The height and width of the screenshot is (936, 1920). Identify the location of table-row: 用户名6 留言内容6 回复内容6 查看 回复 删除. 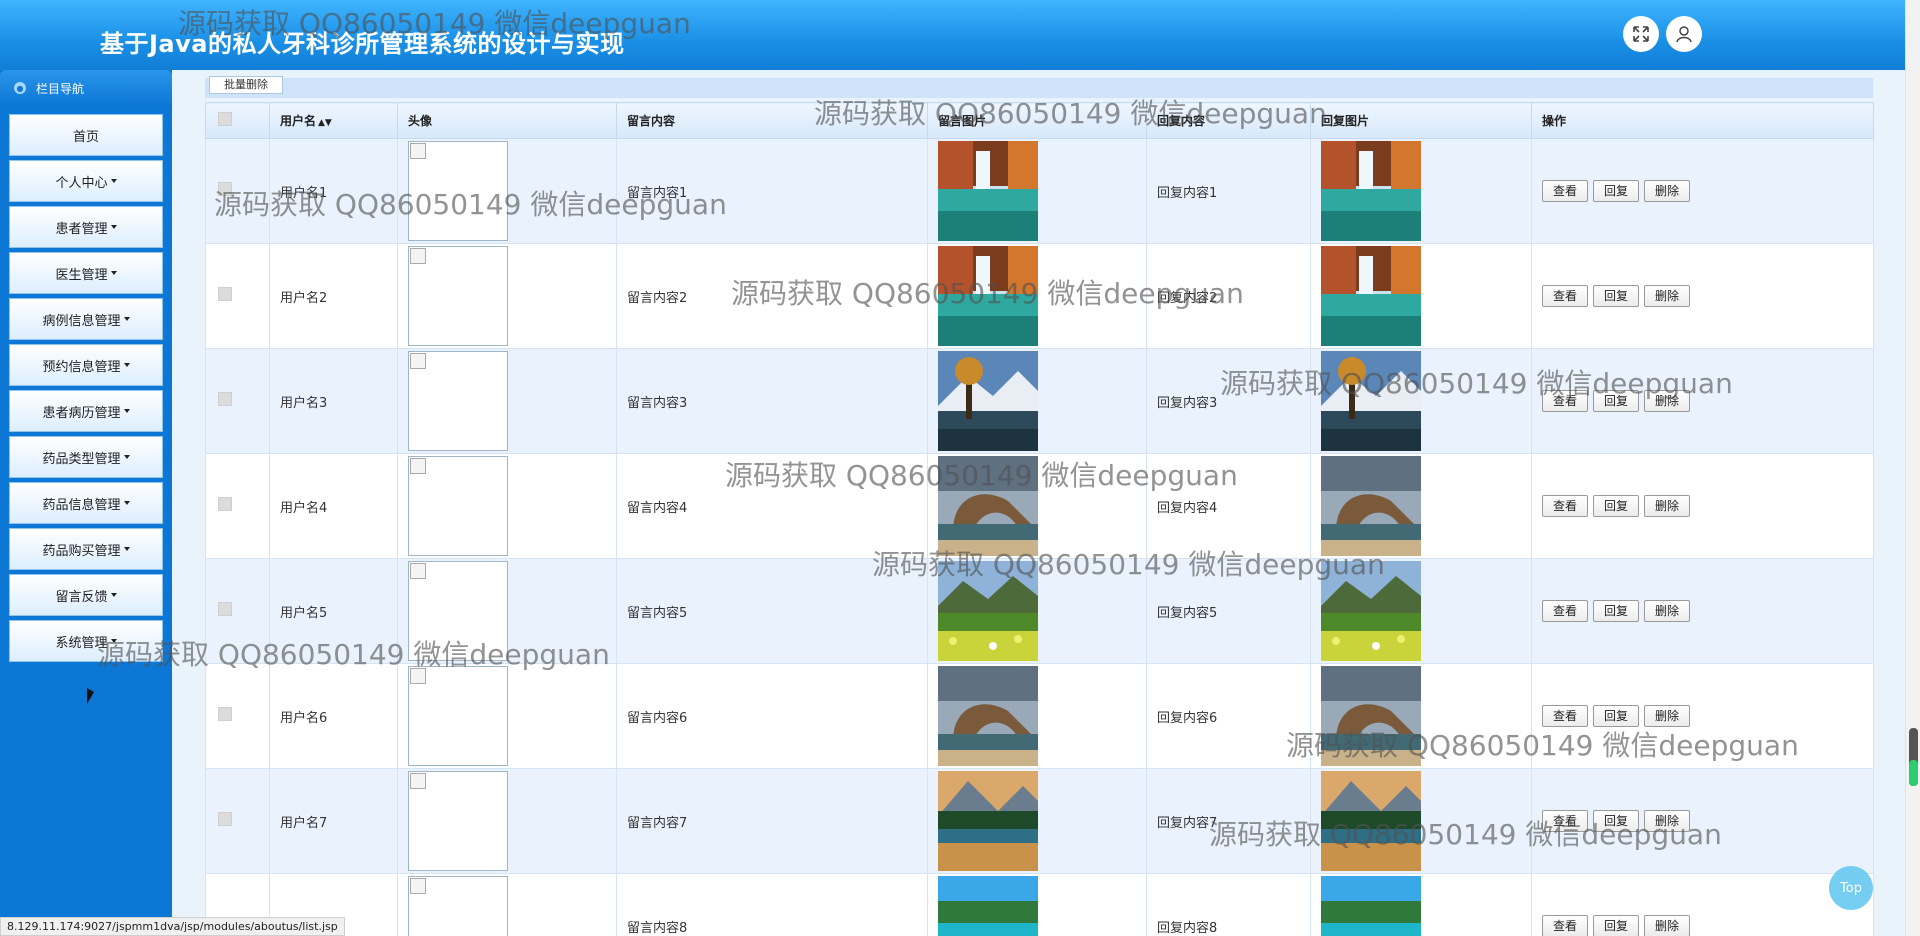
(1039, 716).